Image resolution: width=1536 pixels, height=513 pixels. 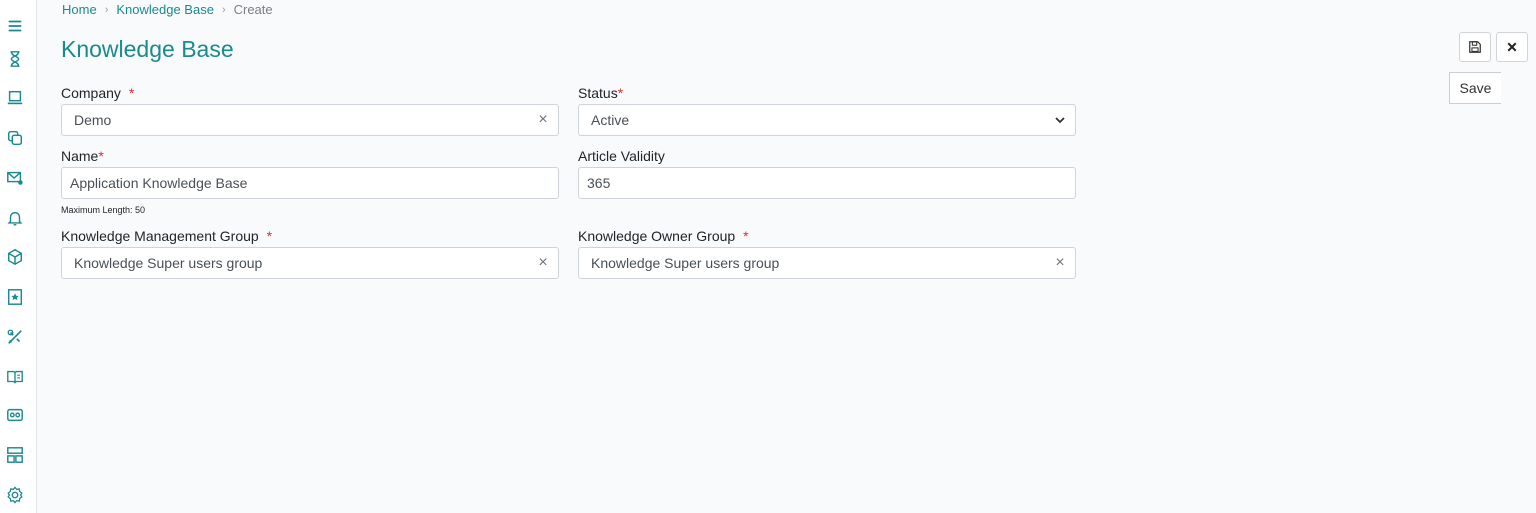 What do you see at coordinates (827, 183) in the screenshot?
I see `article-validity-input: 365` at bounding box center [827, 183].